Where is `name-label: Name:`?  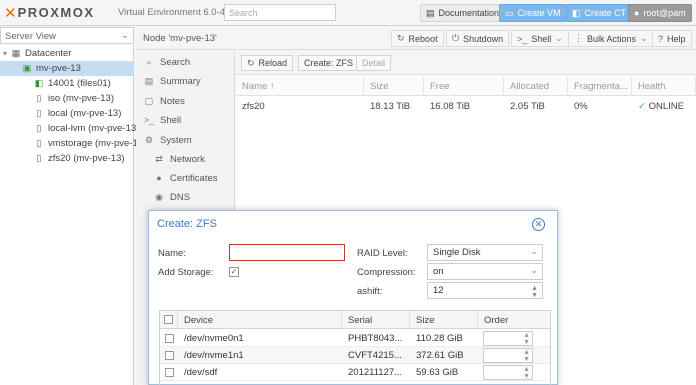 name-label: Name: is located at coordinates (172, 253).